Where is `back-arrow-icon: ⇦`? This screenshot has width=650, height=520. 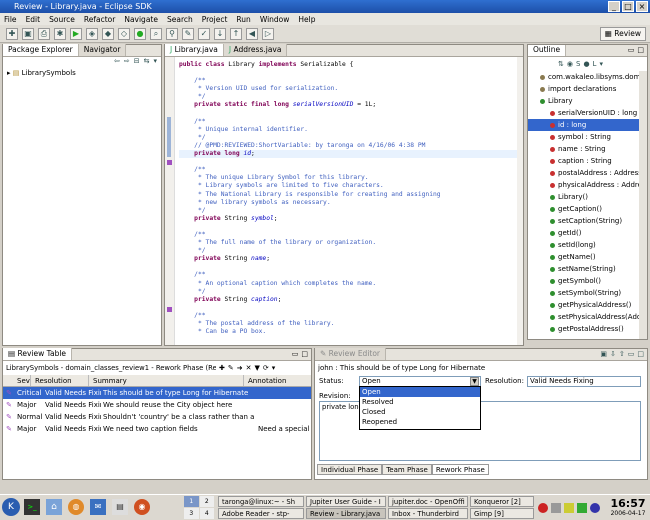
back-arrow-icon: ⇦ is located at coordinates (117, 62).